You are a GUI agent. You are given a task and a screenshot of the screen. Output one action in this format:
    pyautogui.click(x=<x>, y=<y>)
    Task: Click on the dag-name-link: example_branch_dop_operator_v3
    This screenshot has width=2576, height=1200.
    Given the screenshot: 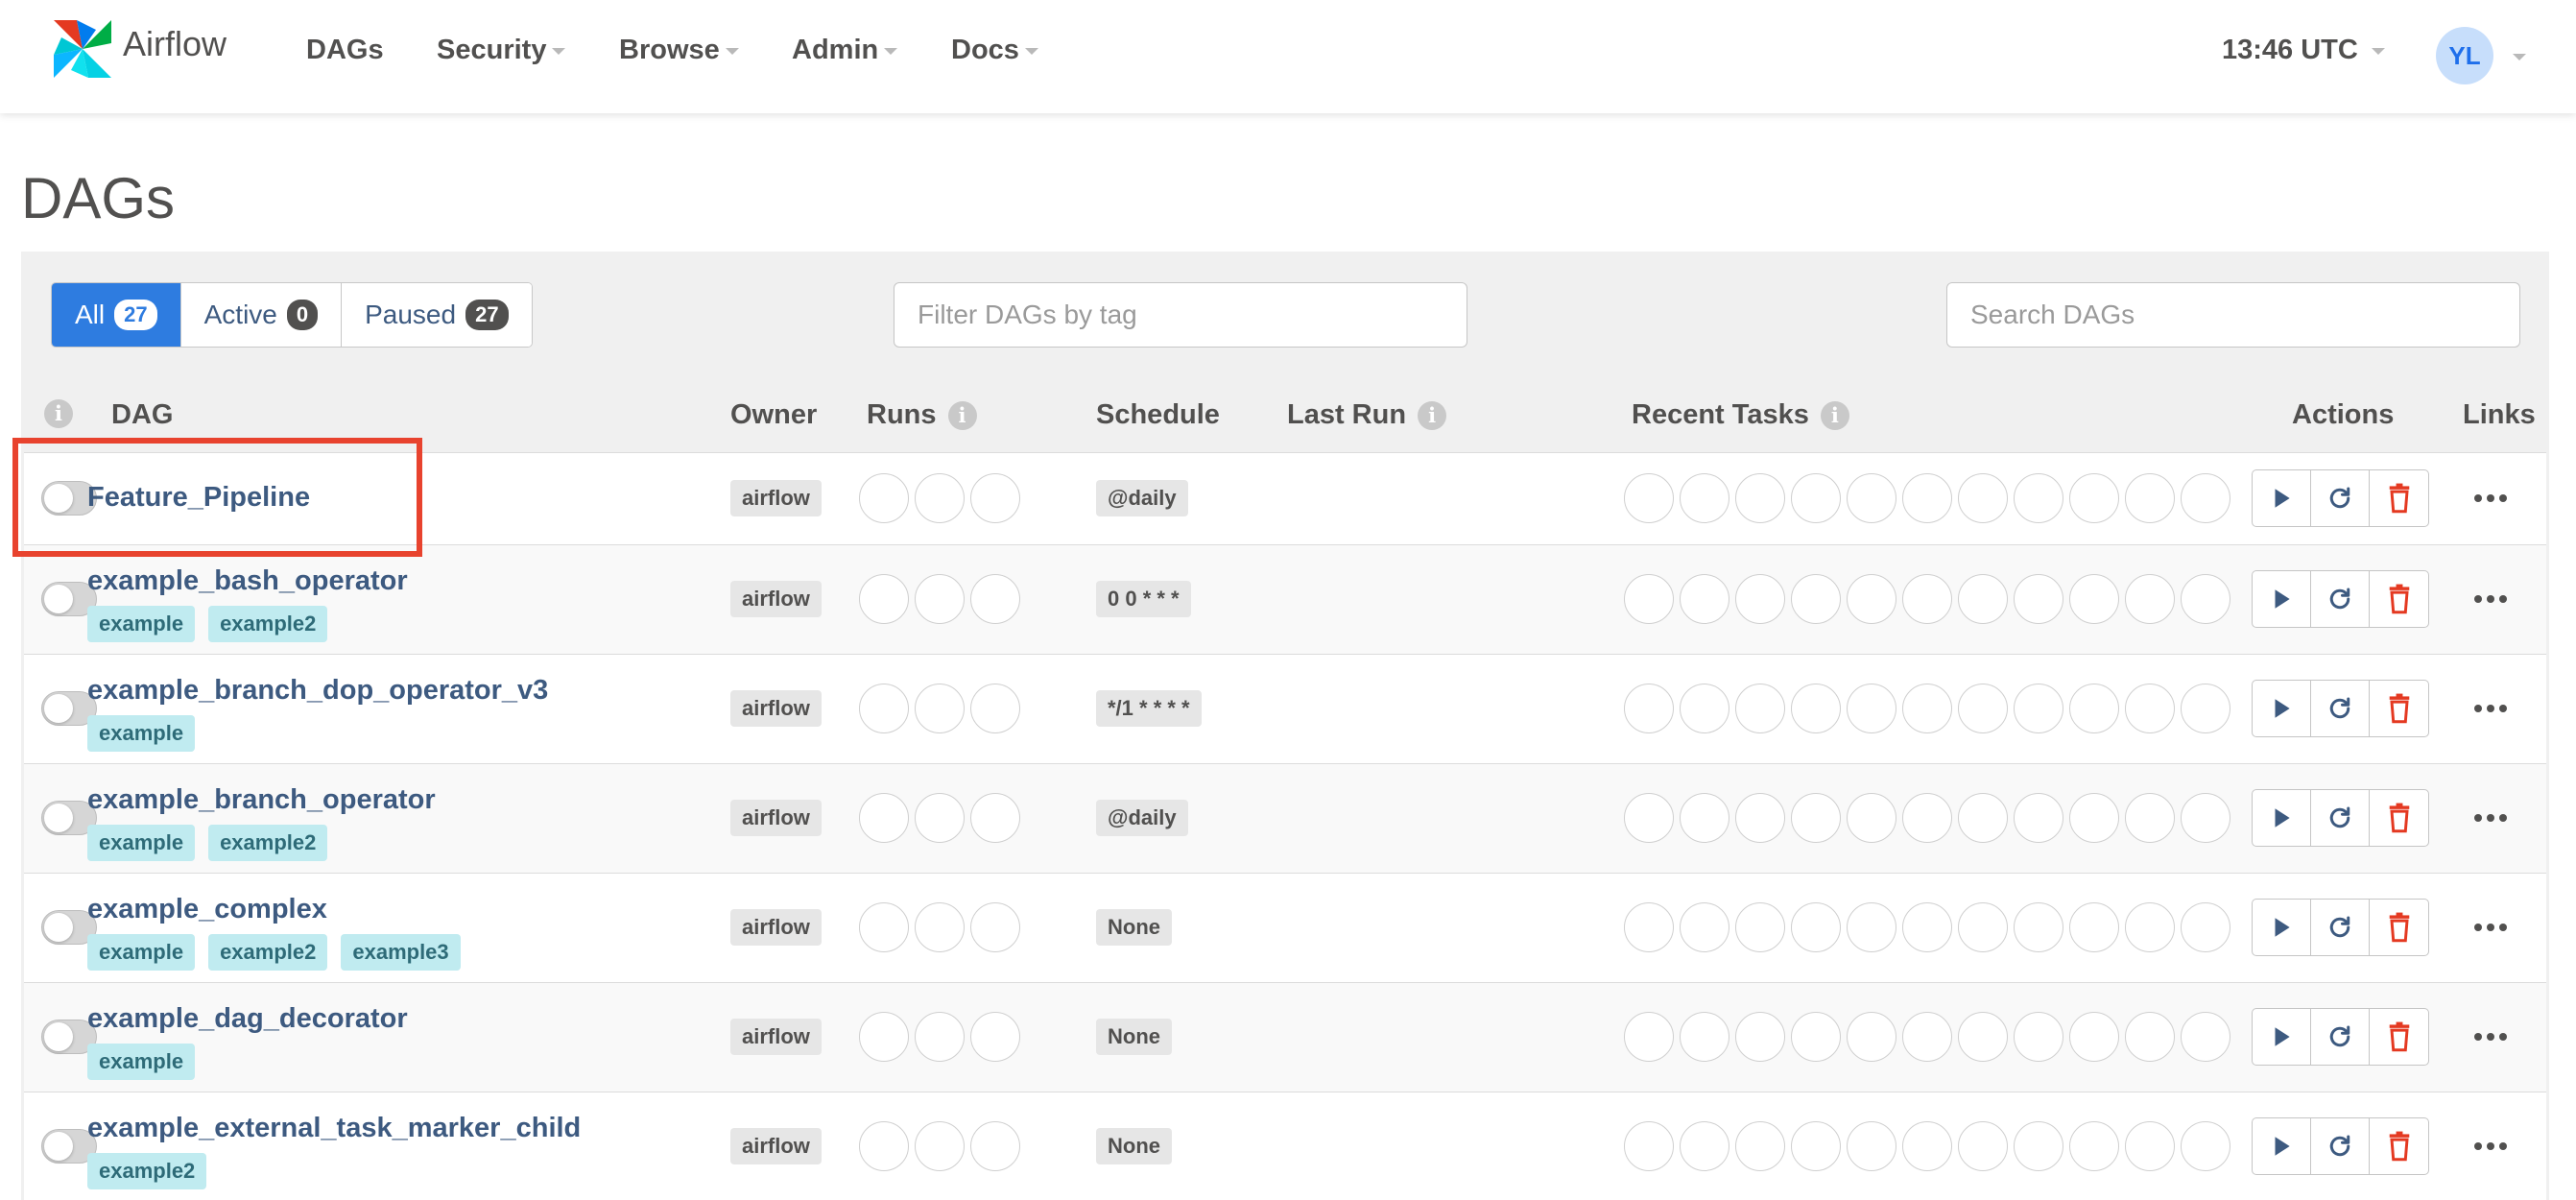 What is the action you would take?
    pyautogui.click(x=317, y=691)
    